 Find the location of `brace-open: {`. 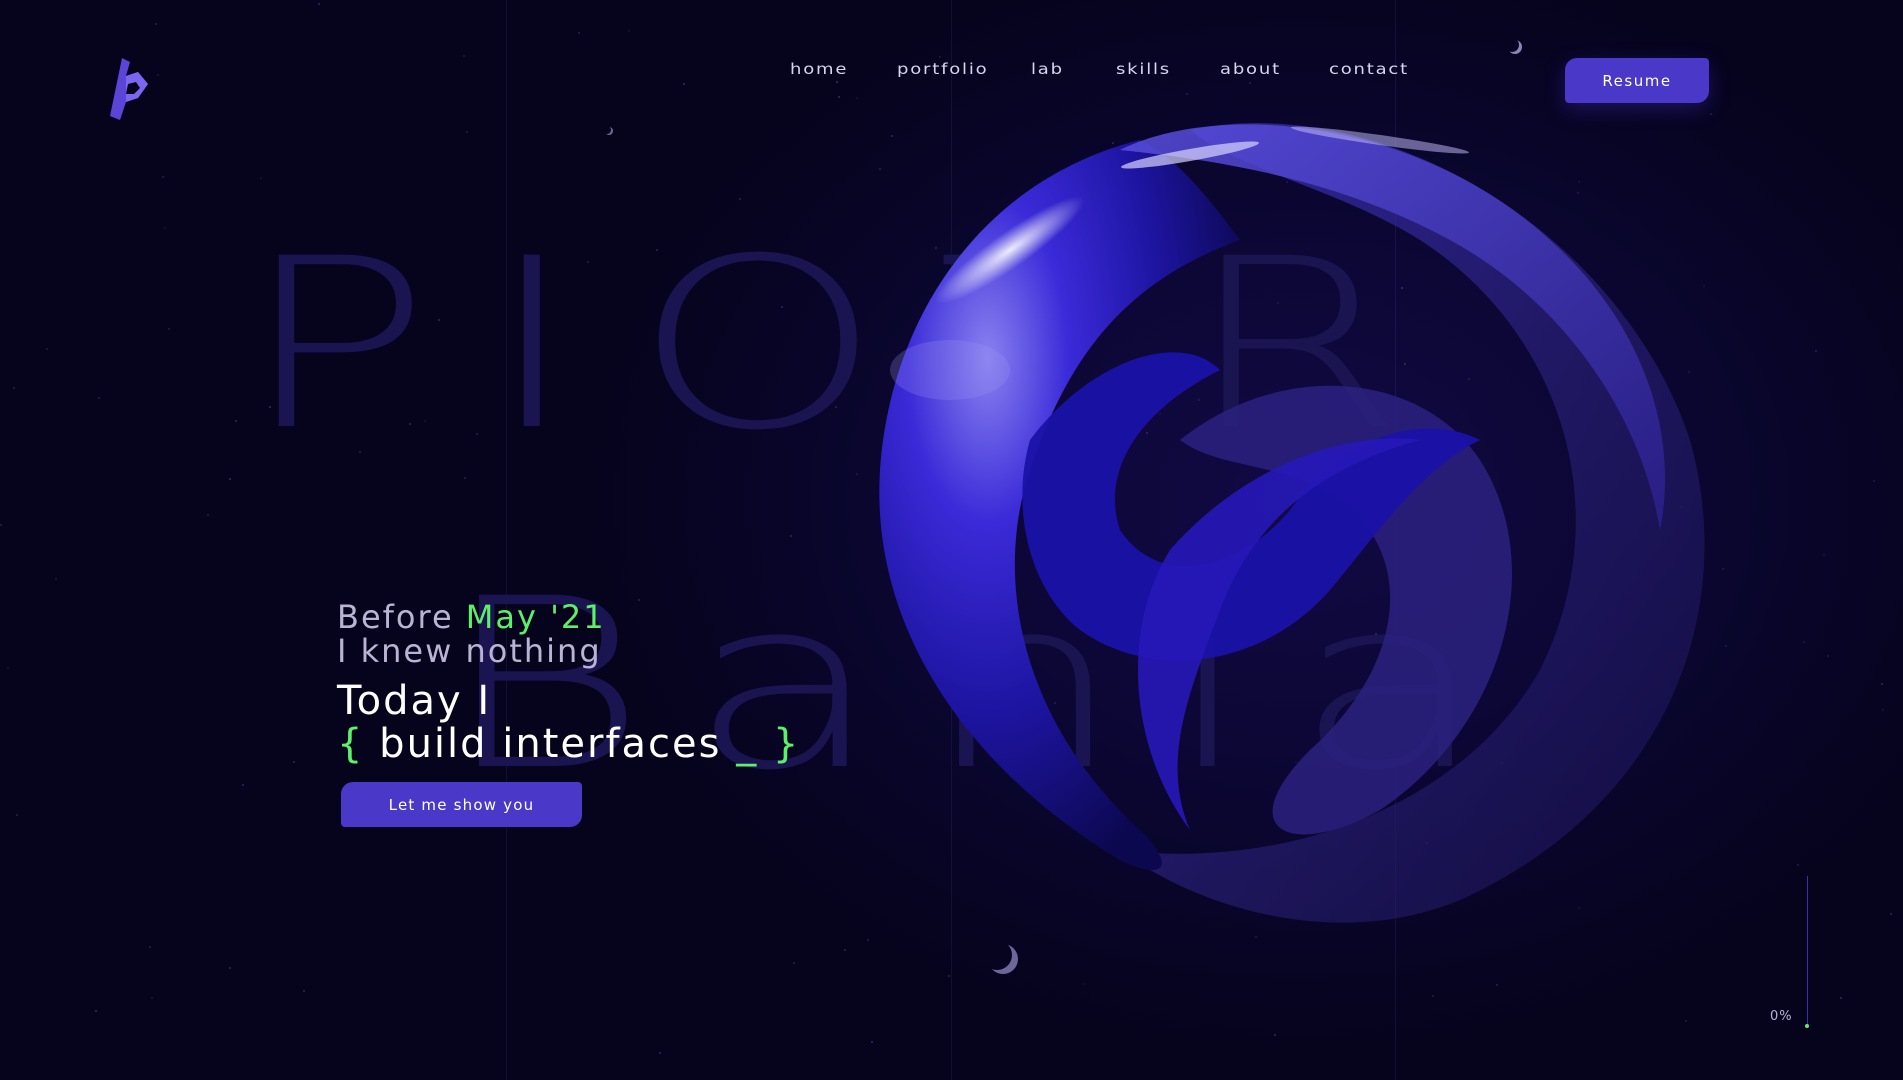

brace-open: { is located at coordinates (351, 744).